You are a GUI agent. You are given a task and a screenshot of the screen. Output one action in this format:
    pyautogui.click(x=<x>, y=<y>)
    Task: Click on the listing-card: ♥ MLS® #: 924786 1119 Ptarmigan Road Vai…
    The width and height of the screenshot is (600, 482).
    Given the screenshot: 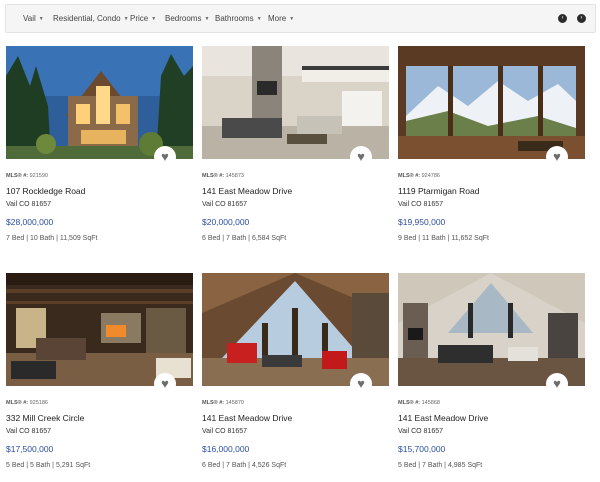 What is the action you would take?
    pyautogui.click(x=491, y=151)
    